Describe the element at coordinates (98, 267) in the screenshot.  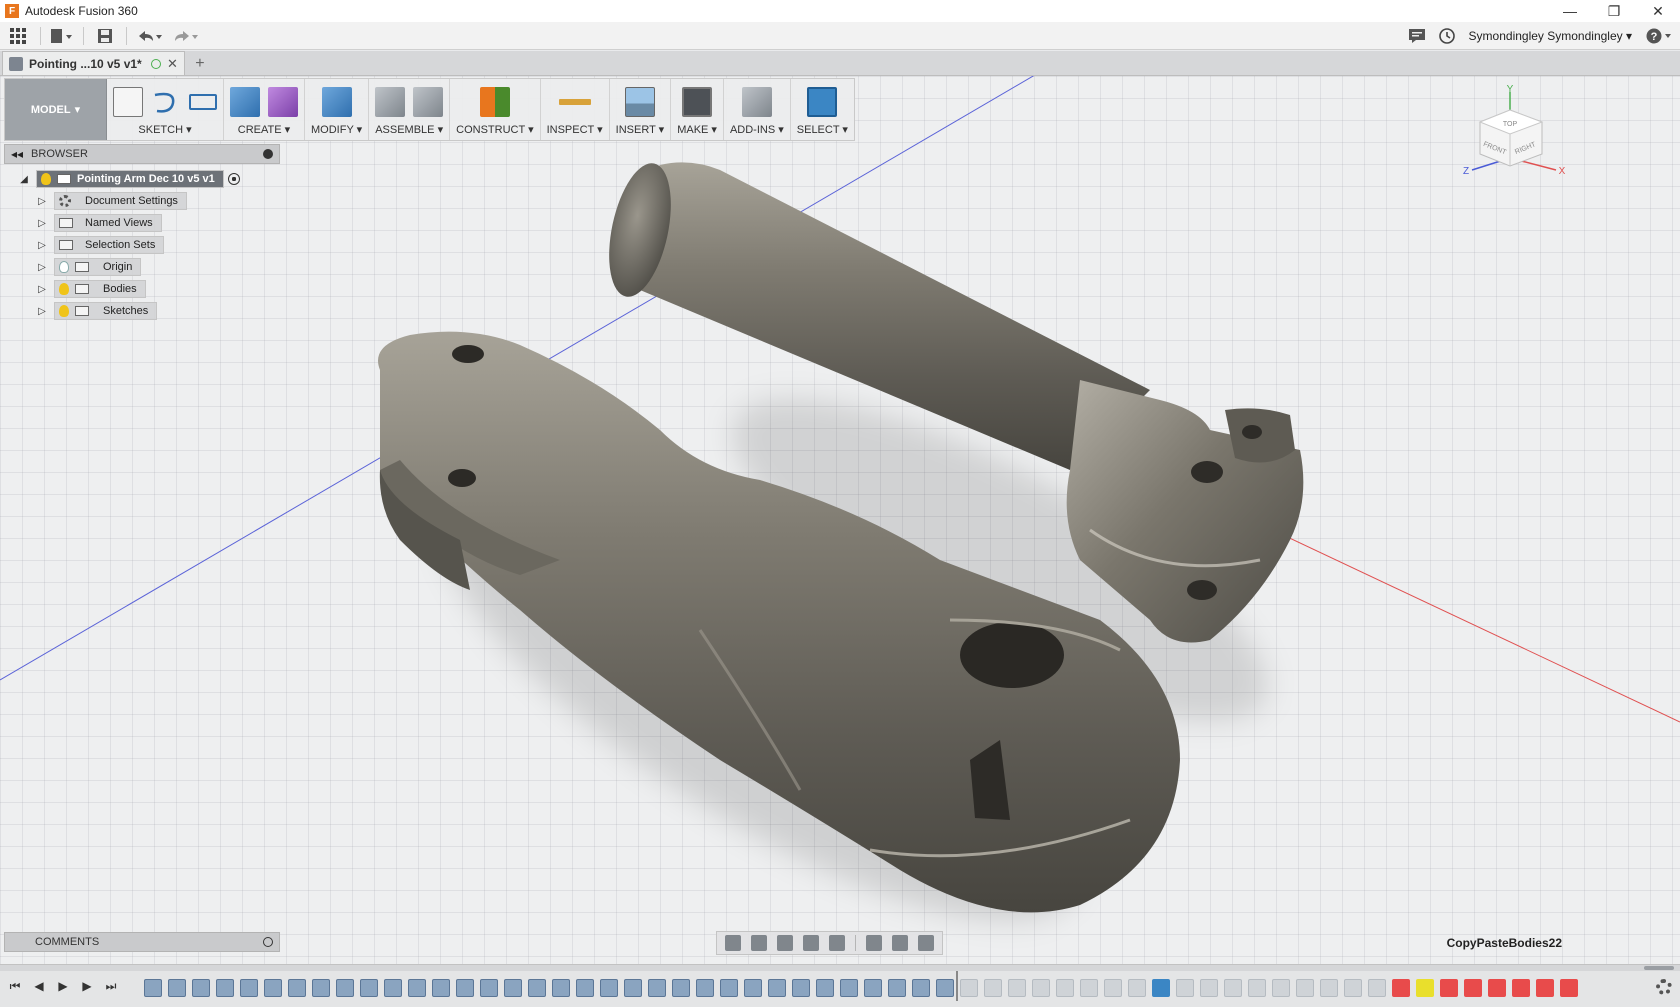
I see `tree-node: Origin` at that location.